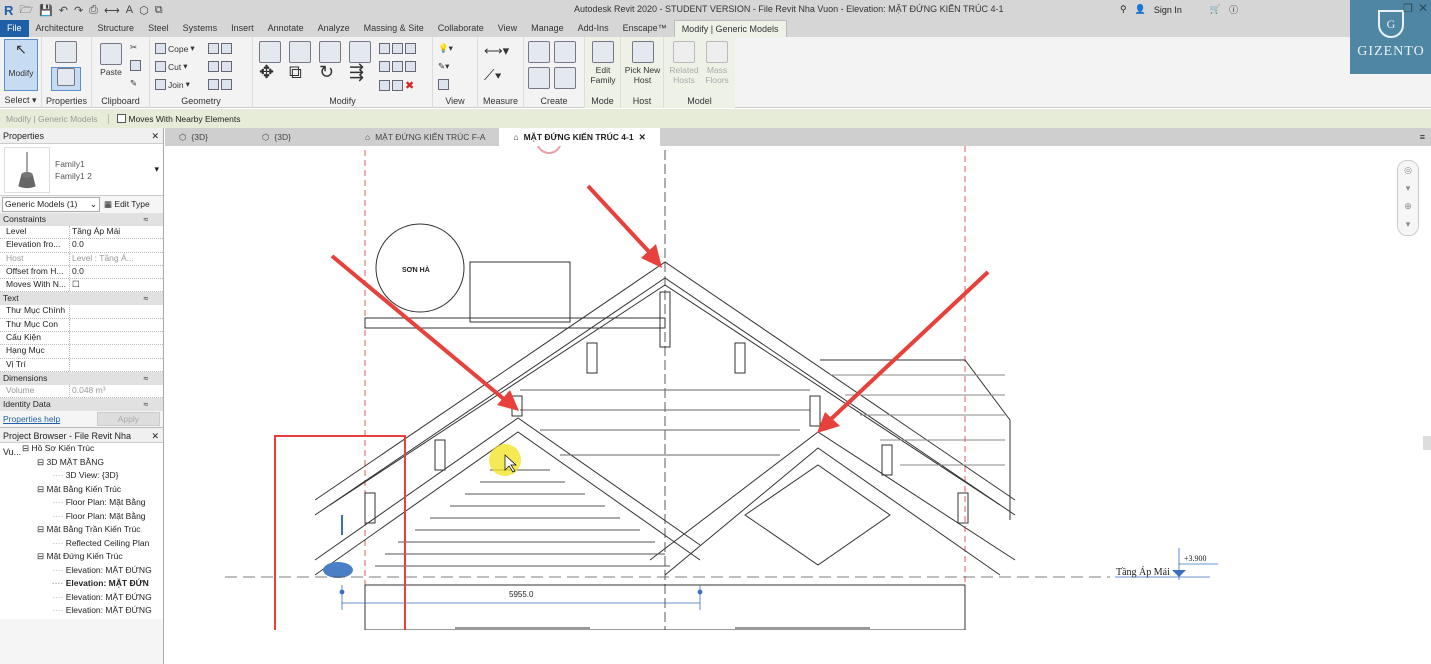 Image resolution: width=1431 pixels, height=664 pixels. What do you see at coordinates (1408, 8) in the screenshot?
I see `restore-window-icon: ❐` at bounding box center [1408, 8].